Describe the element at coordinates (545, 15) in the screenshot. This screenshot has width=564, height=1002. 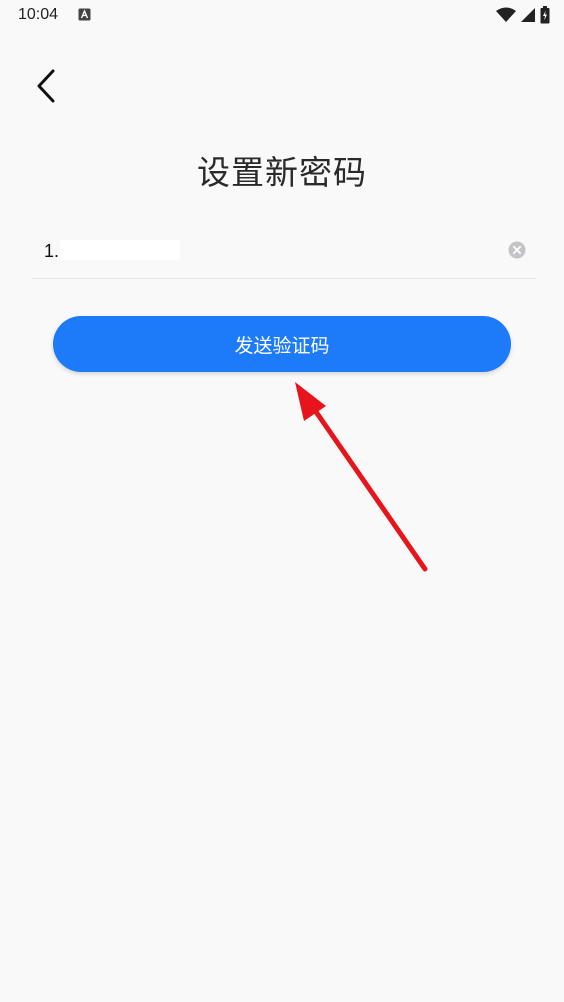
I see `battery-charging-icon` at that location.